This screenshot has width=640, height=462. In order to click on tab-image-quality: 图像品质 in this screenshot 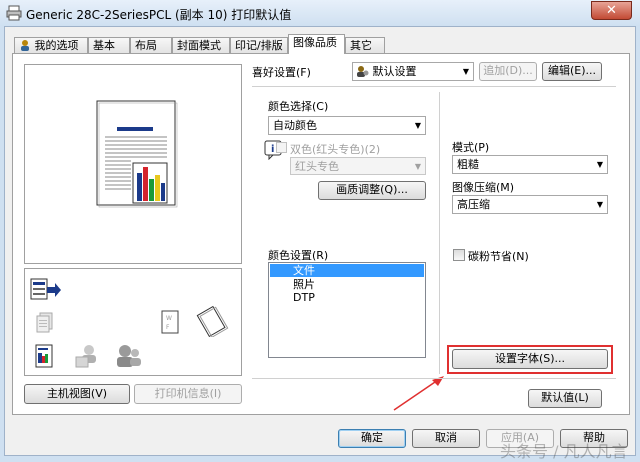, I will do `click(316, 44)`.